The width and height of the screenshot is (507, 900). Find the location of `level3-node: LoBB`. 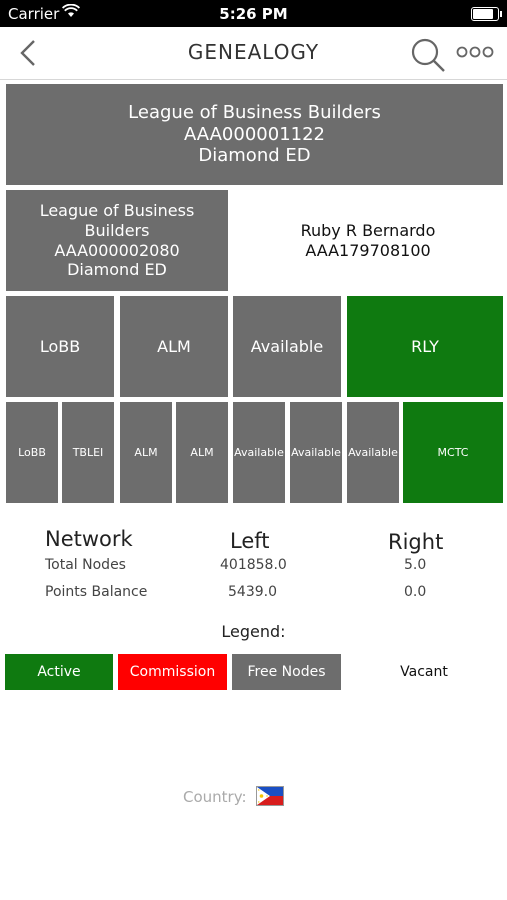

level3-node: LoBB is located at coordinates (60, 346).